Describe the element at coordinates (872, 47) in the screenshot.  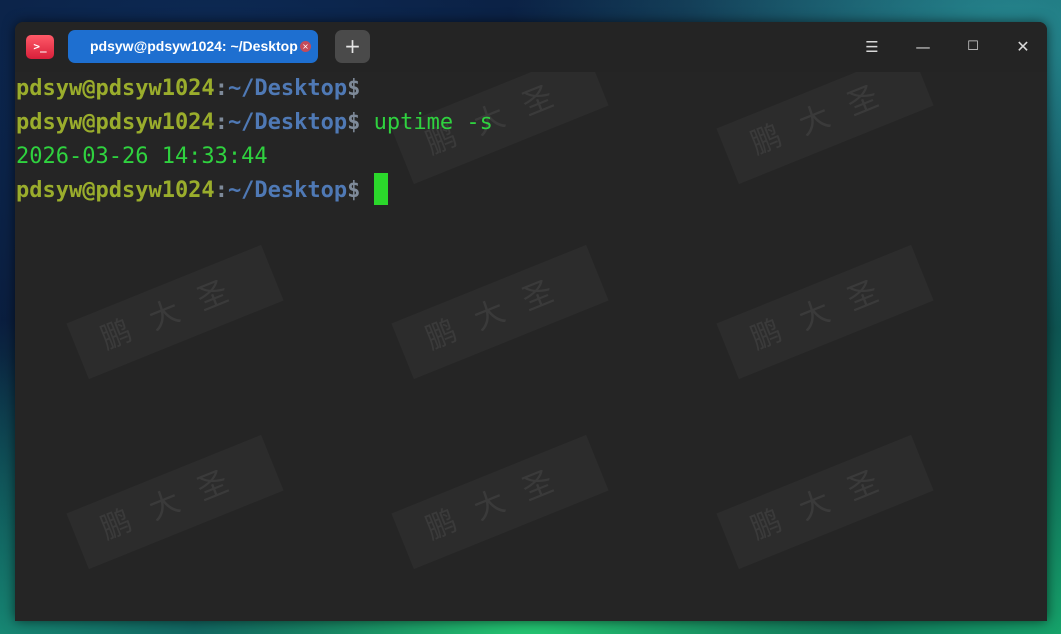
I see `menu-icon: ☰` at that location.